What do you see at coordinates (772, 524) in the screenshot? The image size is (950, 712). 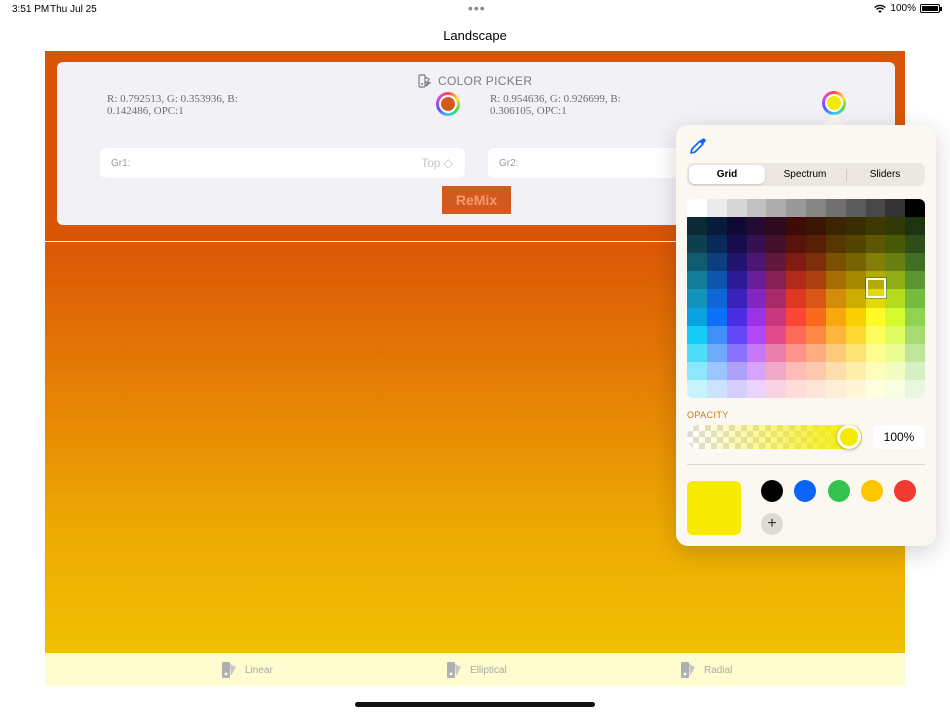 I see `add-color-button: +` at bounding box center [772, 524].